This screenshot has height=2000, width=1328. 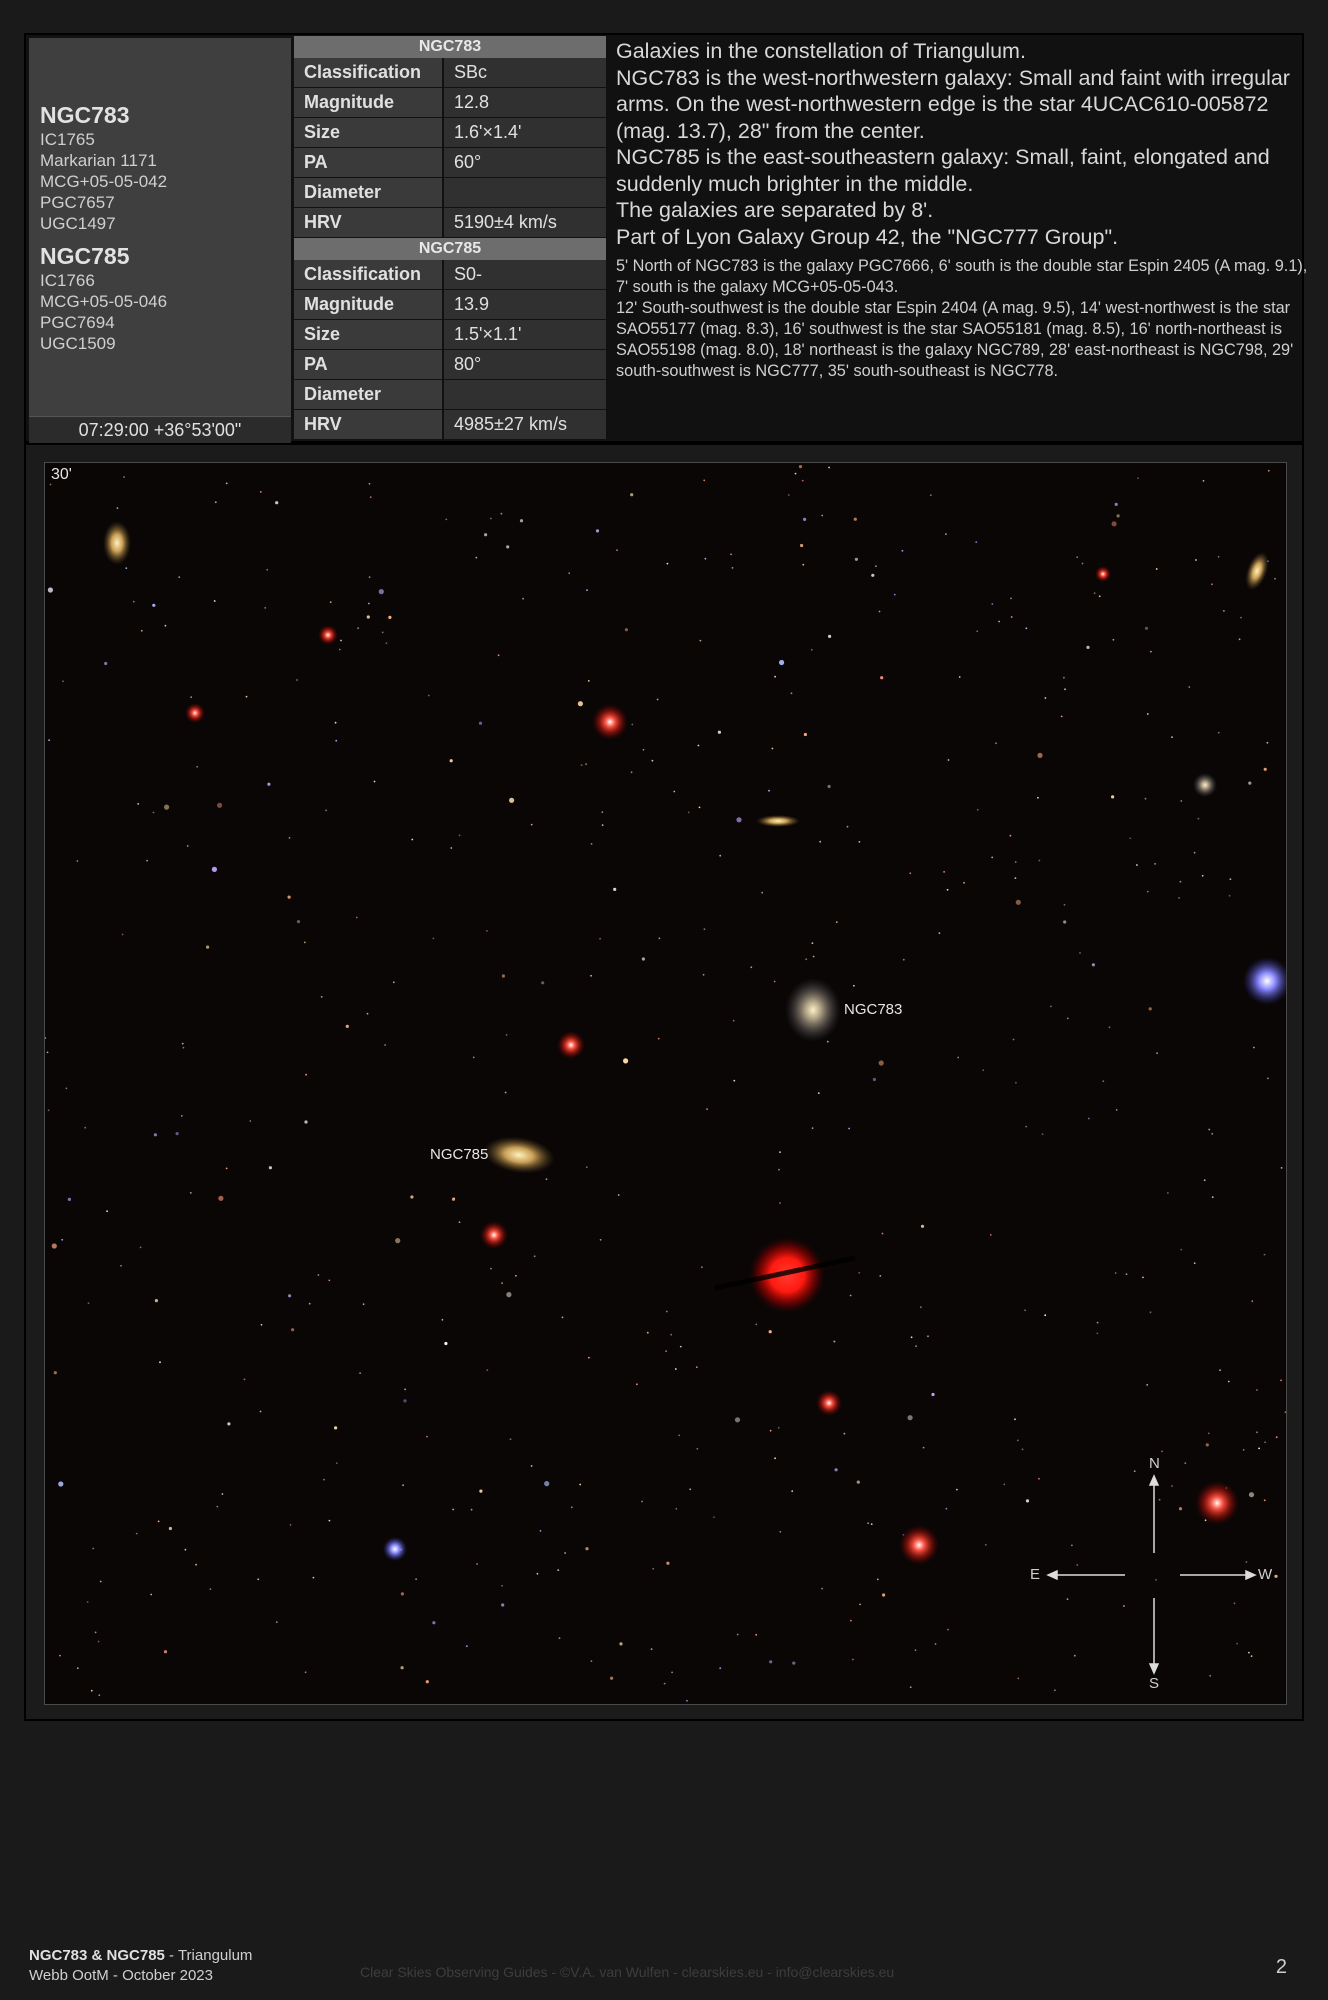 What do you see at coordinates (775, 210) in the screenshot?
I see `description-line: The galaxies are separated by 8'.` at bounding box center [775, 210].